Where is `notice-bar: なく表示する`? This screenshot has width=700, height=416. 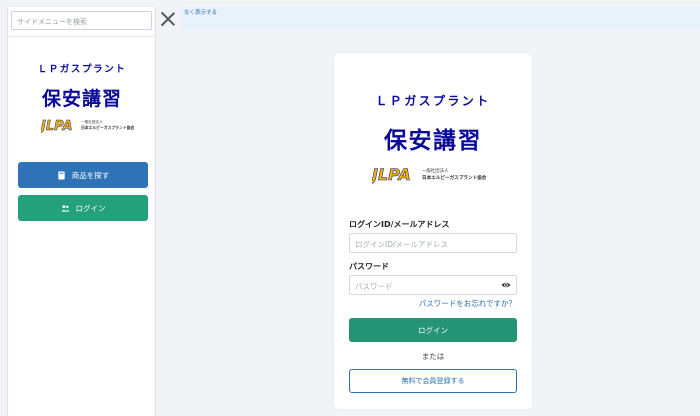 notice-bar: なく表示する is located at coordinates (440, 19).